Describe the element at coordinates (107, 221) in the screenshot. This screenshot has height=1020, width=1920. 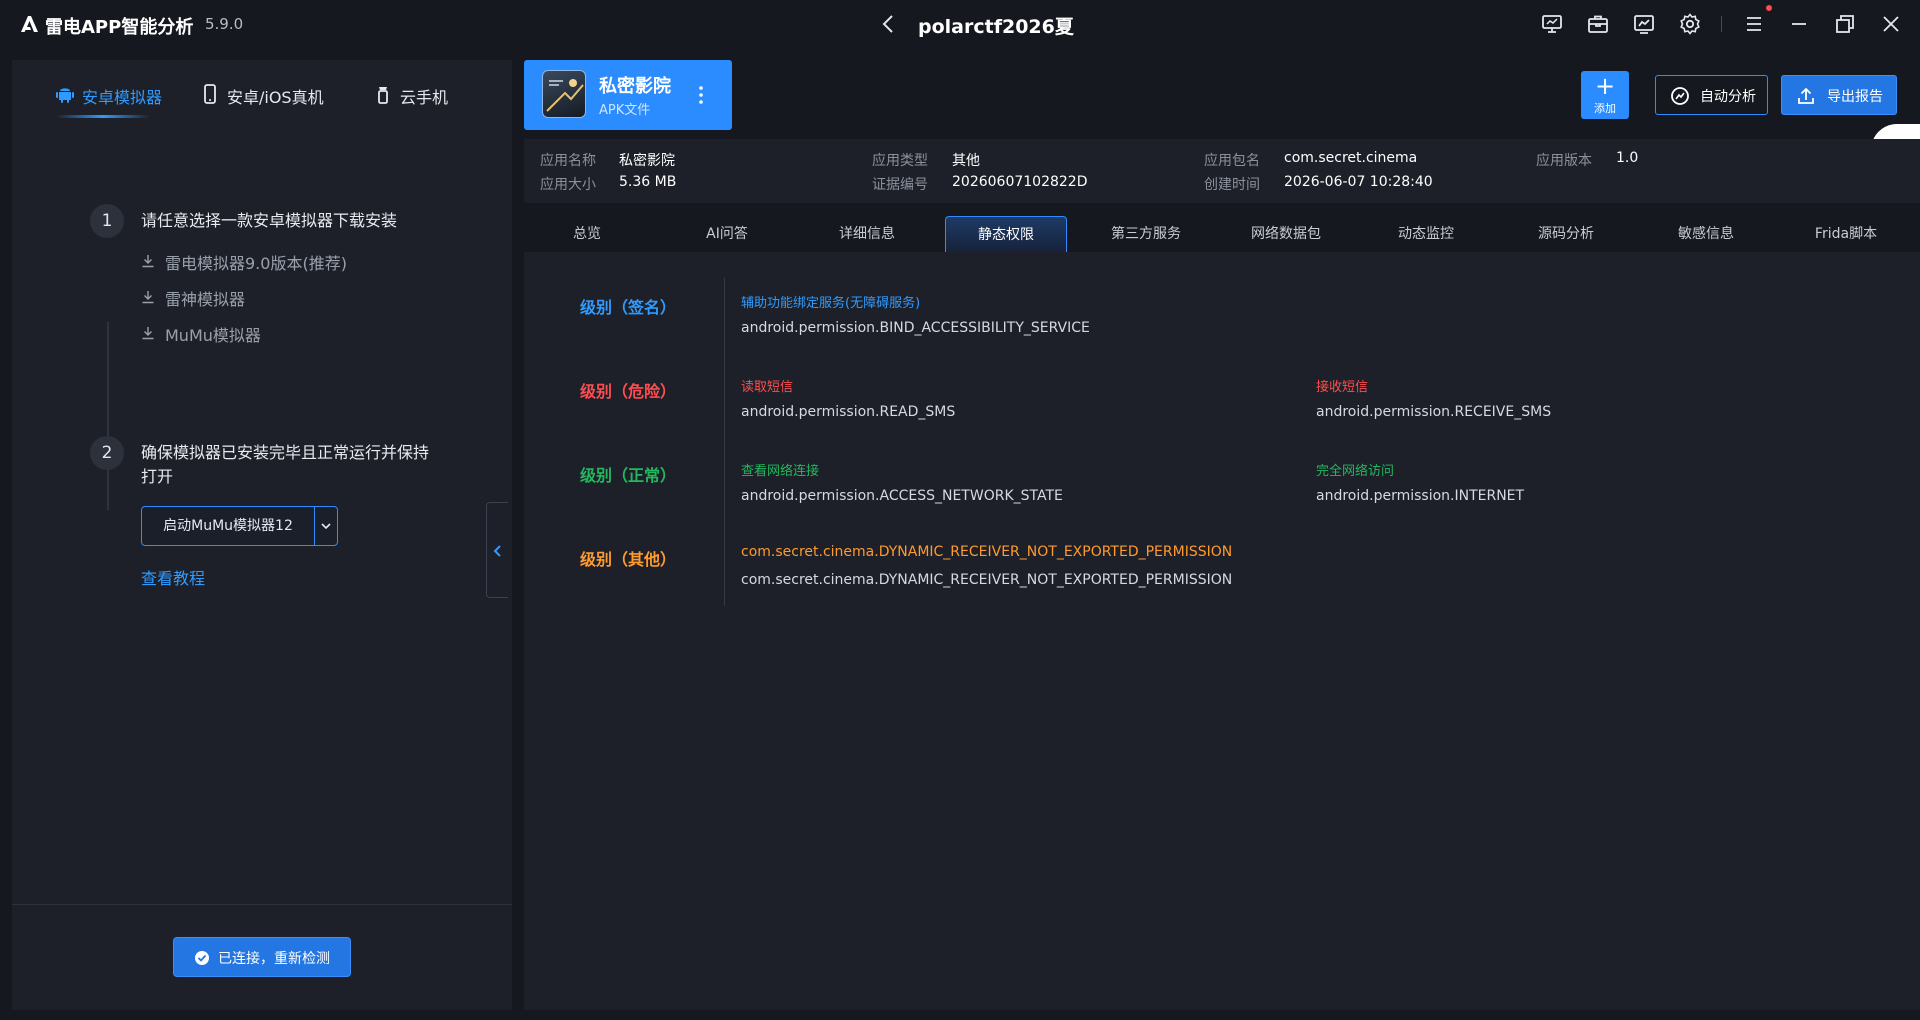
I see `step-1-badge: 1` at that location.